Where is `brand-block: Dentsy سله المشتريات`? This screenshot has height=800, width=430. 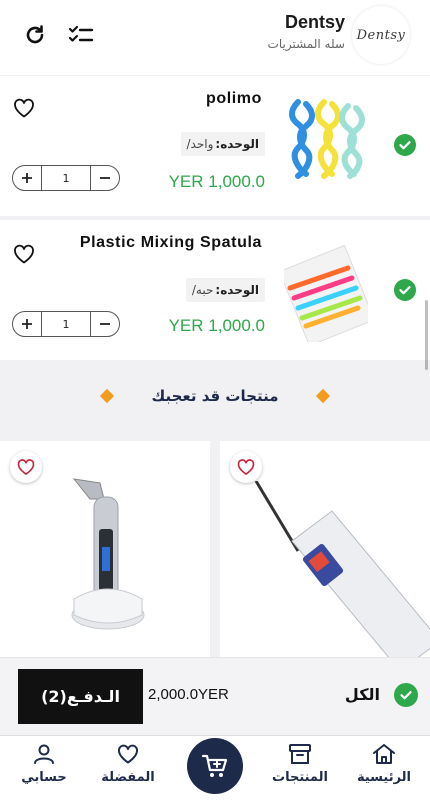
brand-block: Dentsy سله المشتريات is located at coordinates (306, 31).